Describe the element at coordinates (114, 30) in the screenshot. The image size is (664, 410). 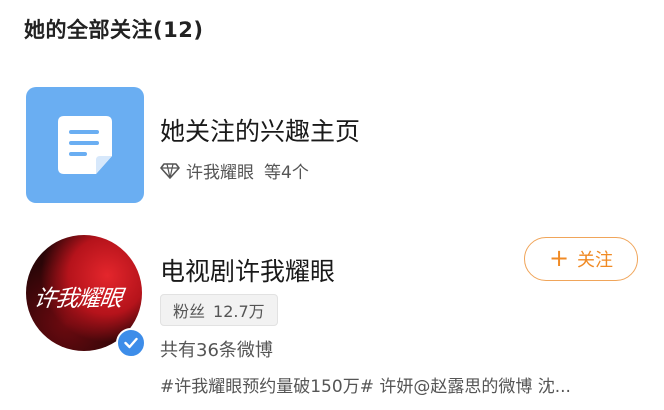
I see `page-title: 她的全部关注(12)` at that location.